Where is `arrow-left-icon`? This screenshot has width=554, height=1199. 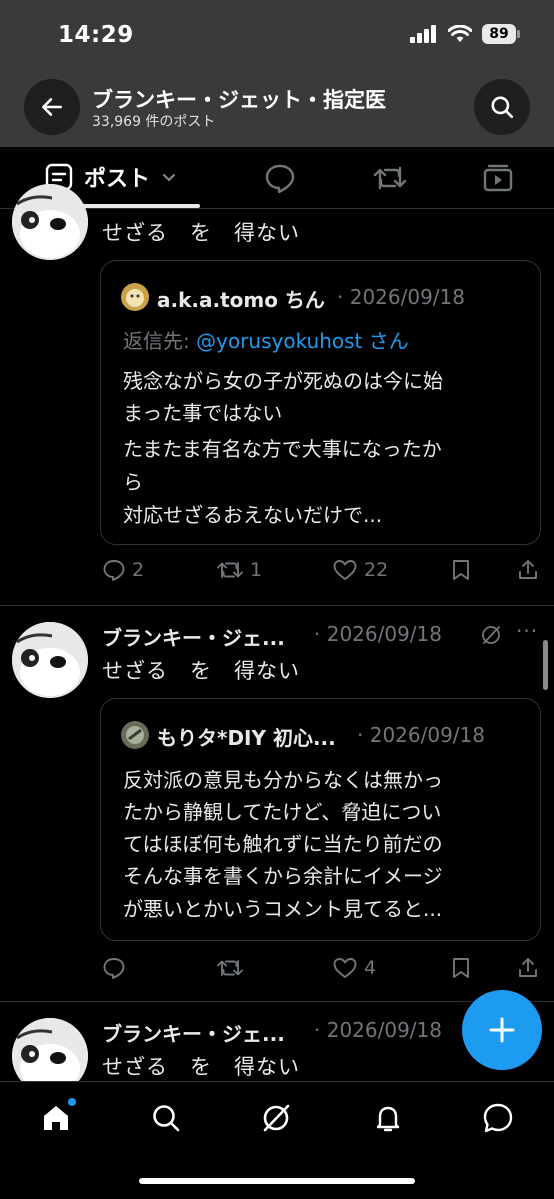 arrow-left-icon is located at coordinates (52, 107).